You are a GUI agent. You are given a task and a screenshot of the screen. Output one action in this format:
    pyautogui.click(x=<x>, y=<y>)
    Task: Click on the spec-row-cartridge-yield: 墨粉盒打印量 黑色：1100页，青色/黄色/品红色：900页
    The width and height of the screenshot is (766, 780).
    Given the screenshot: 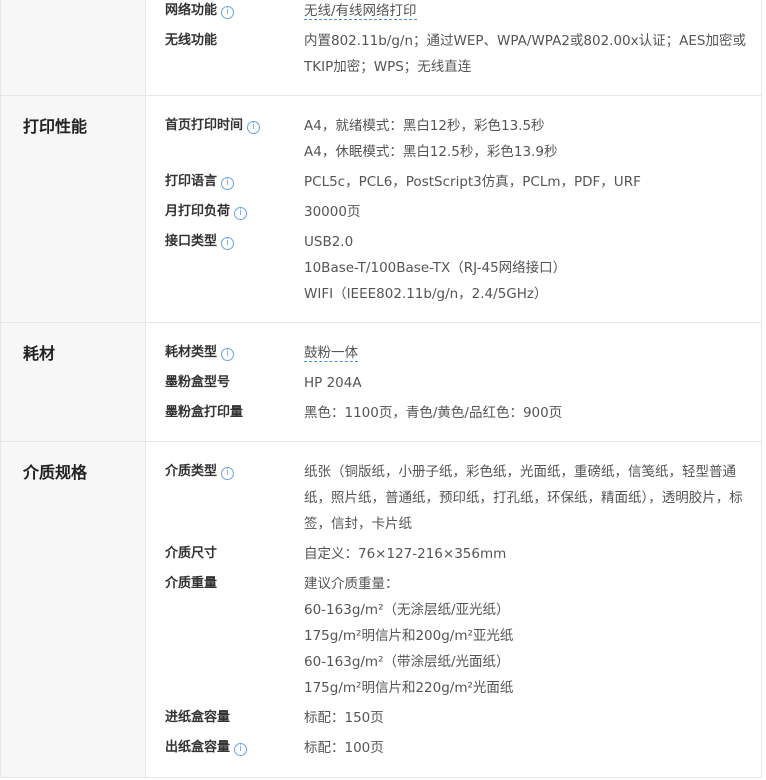 What is the action you would take?
    pyautogui.click(x=463, y=413)
    